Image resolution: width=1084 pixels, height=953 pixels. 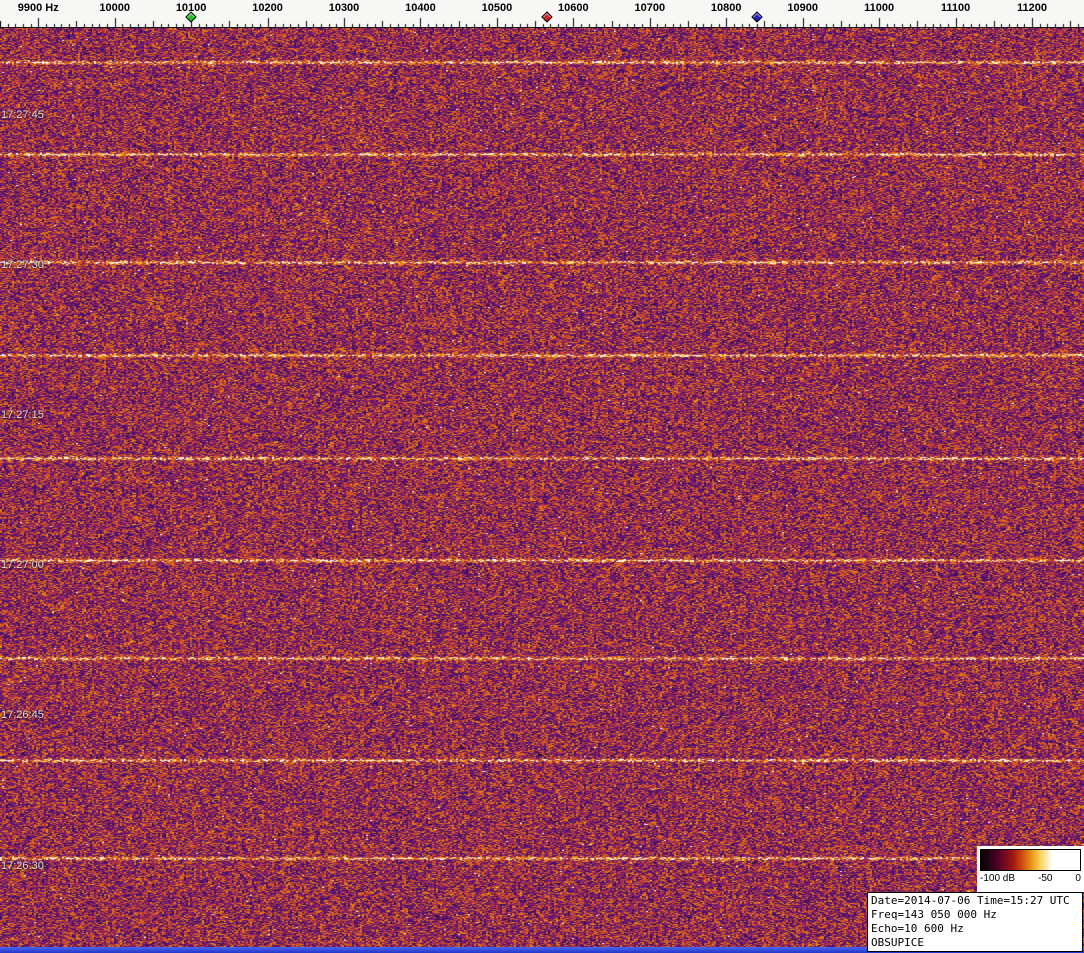 I want to click on time-tick-label: 17:26:30, so click(x=22, y=866).